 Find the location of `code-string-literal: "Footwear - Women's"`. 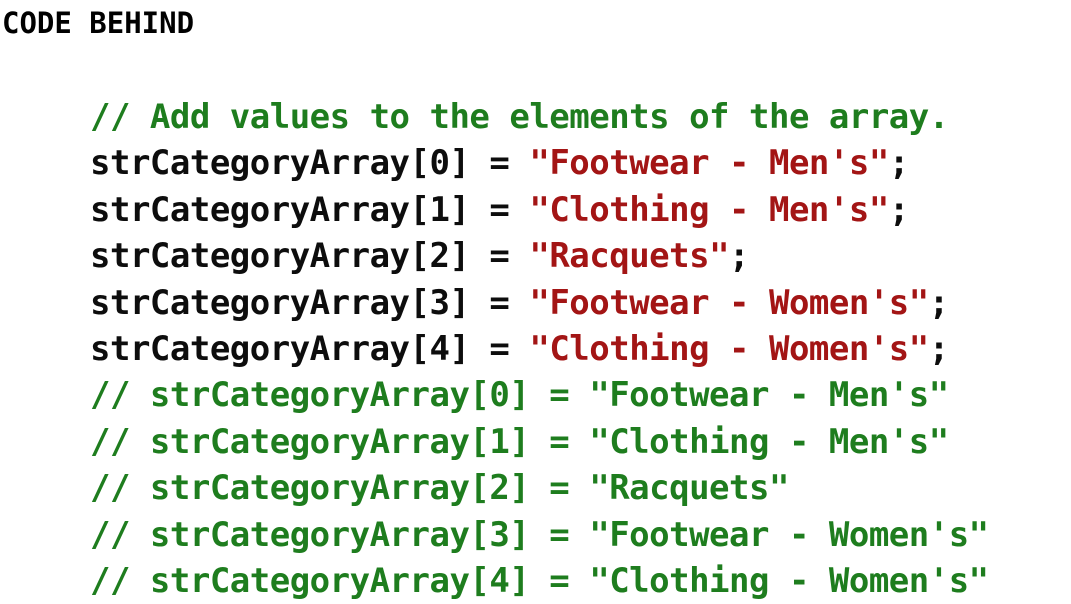

code-string-literal: "Footwear - Women's" is located at coordinates (729, 302).